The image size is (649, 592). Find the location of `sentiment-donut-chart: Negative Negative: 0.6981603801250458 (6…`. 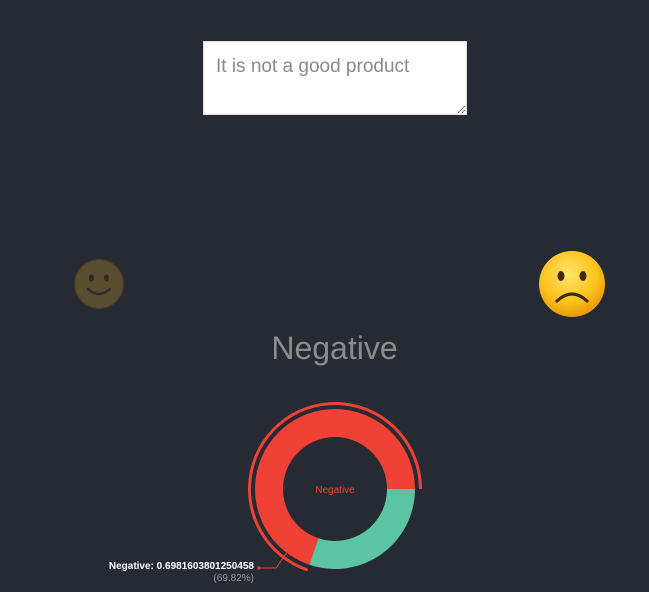

sentiment-donut-chart: Negative Negative: 0.6981603801250458 (6… is located at coordinates (265, 493).